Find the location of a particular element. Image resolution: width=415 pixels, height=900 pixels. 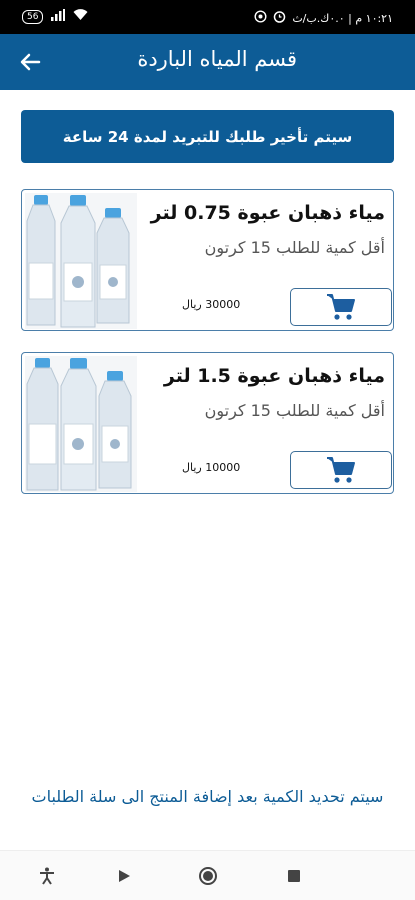

notice-text: سيتم تأخير طلبك للتبريد لمدة 24 ساعة is located at coordinates (207, 136).